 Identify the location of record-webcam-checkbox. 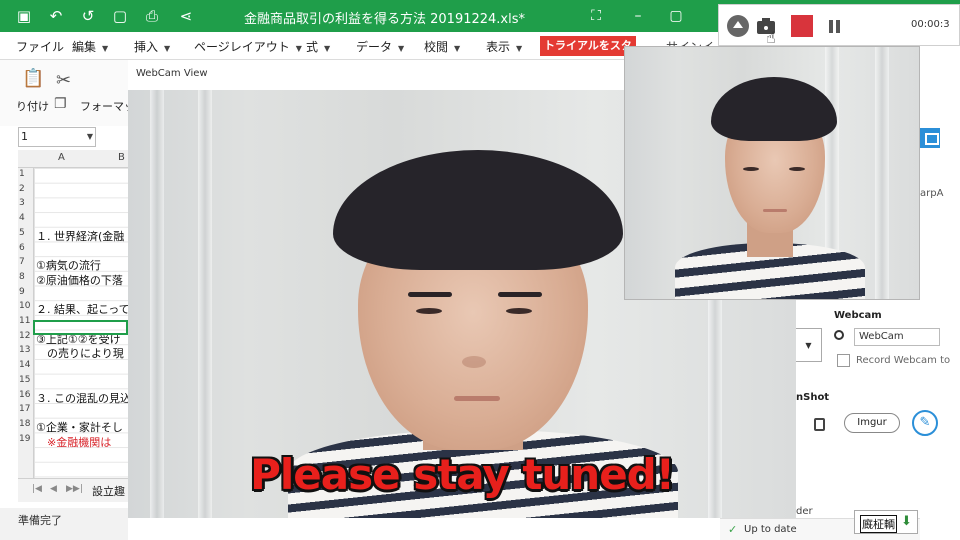
(843, 360).